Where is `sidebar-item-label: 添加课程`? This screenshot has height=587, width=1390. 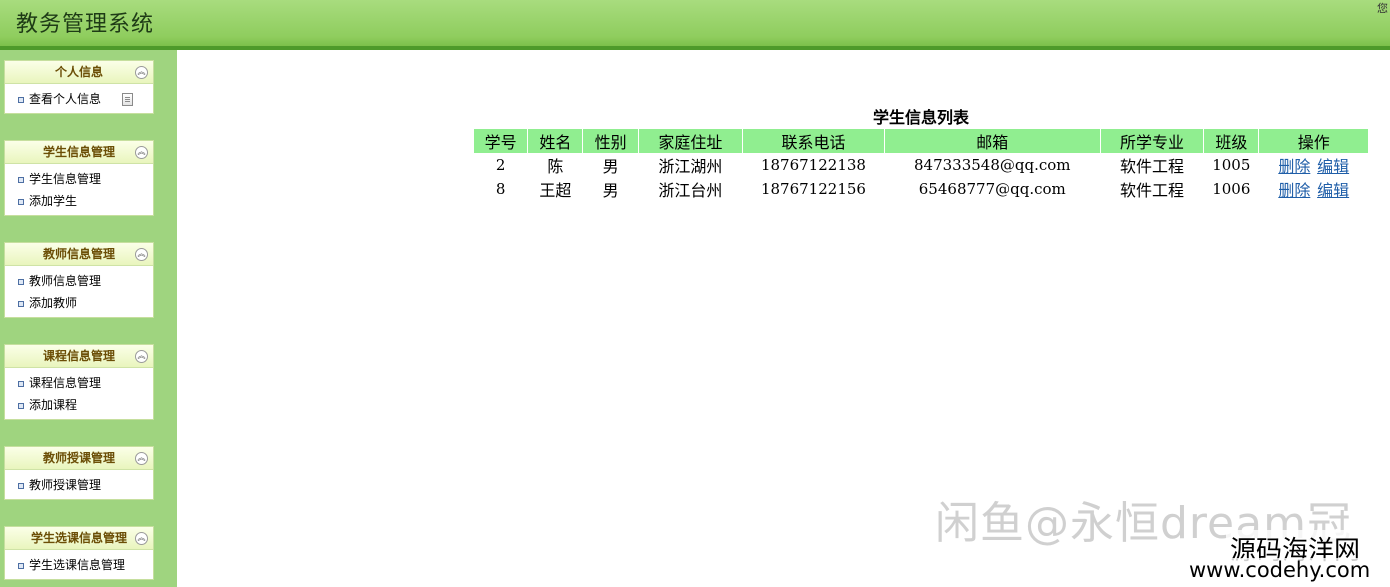 sidebar-item-label: 添加课程 is located at coordinates (53, 405).